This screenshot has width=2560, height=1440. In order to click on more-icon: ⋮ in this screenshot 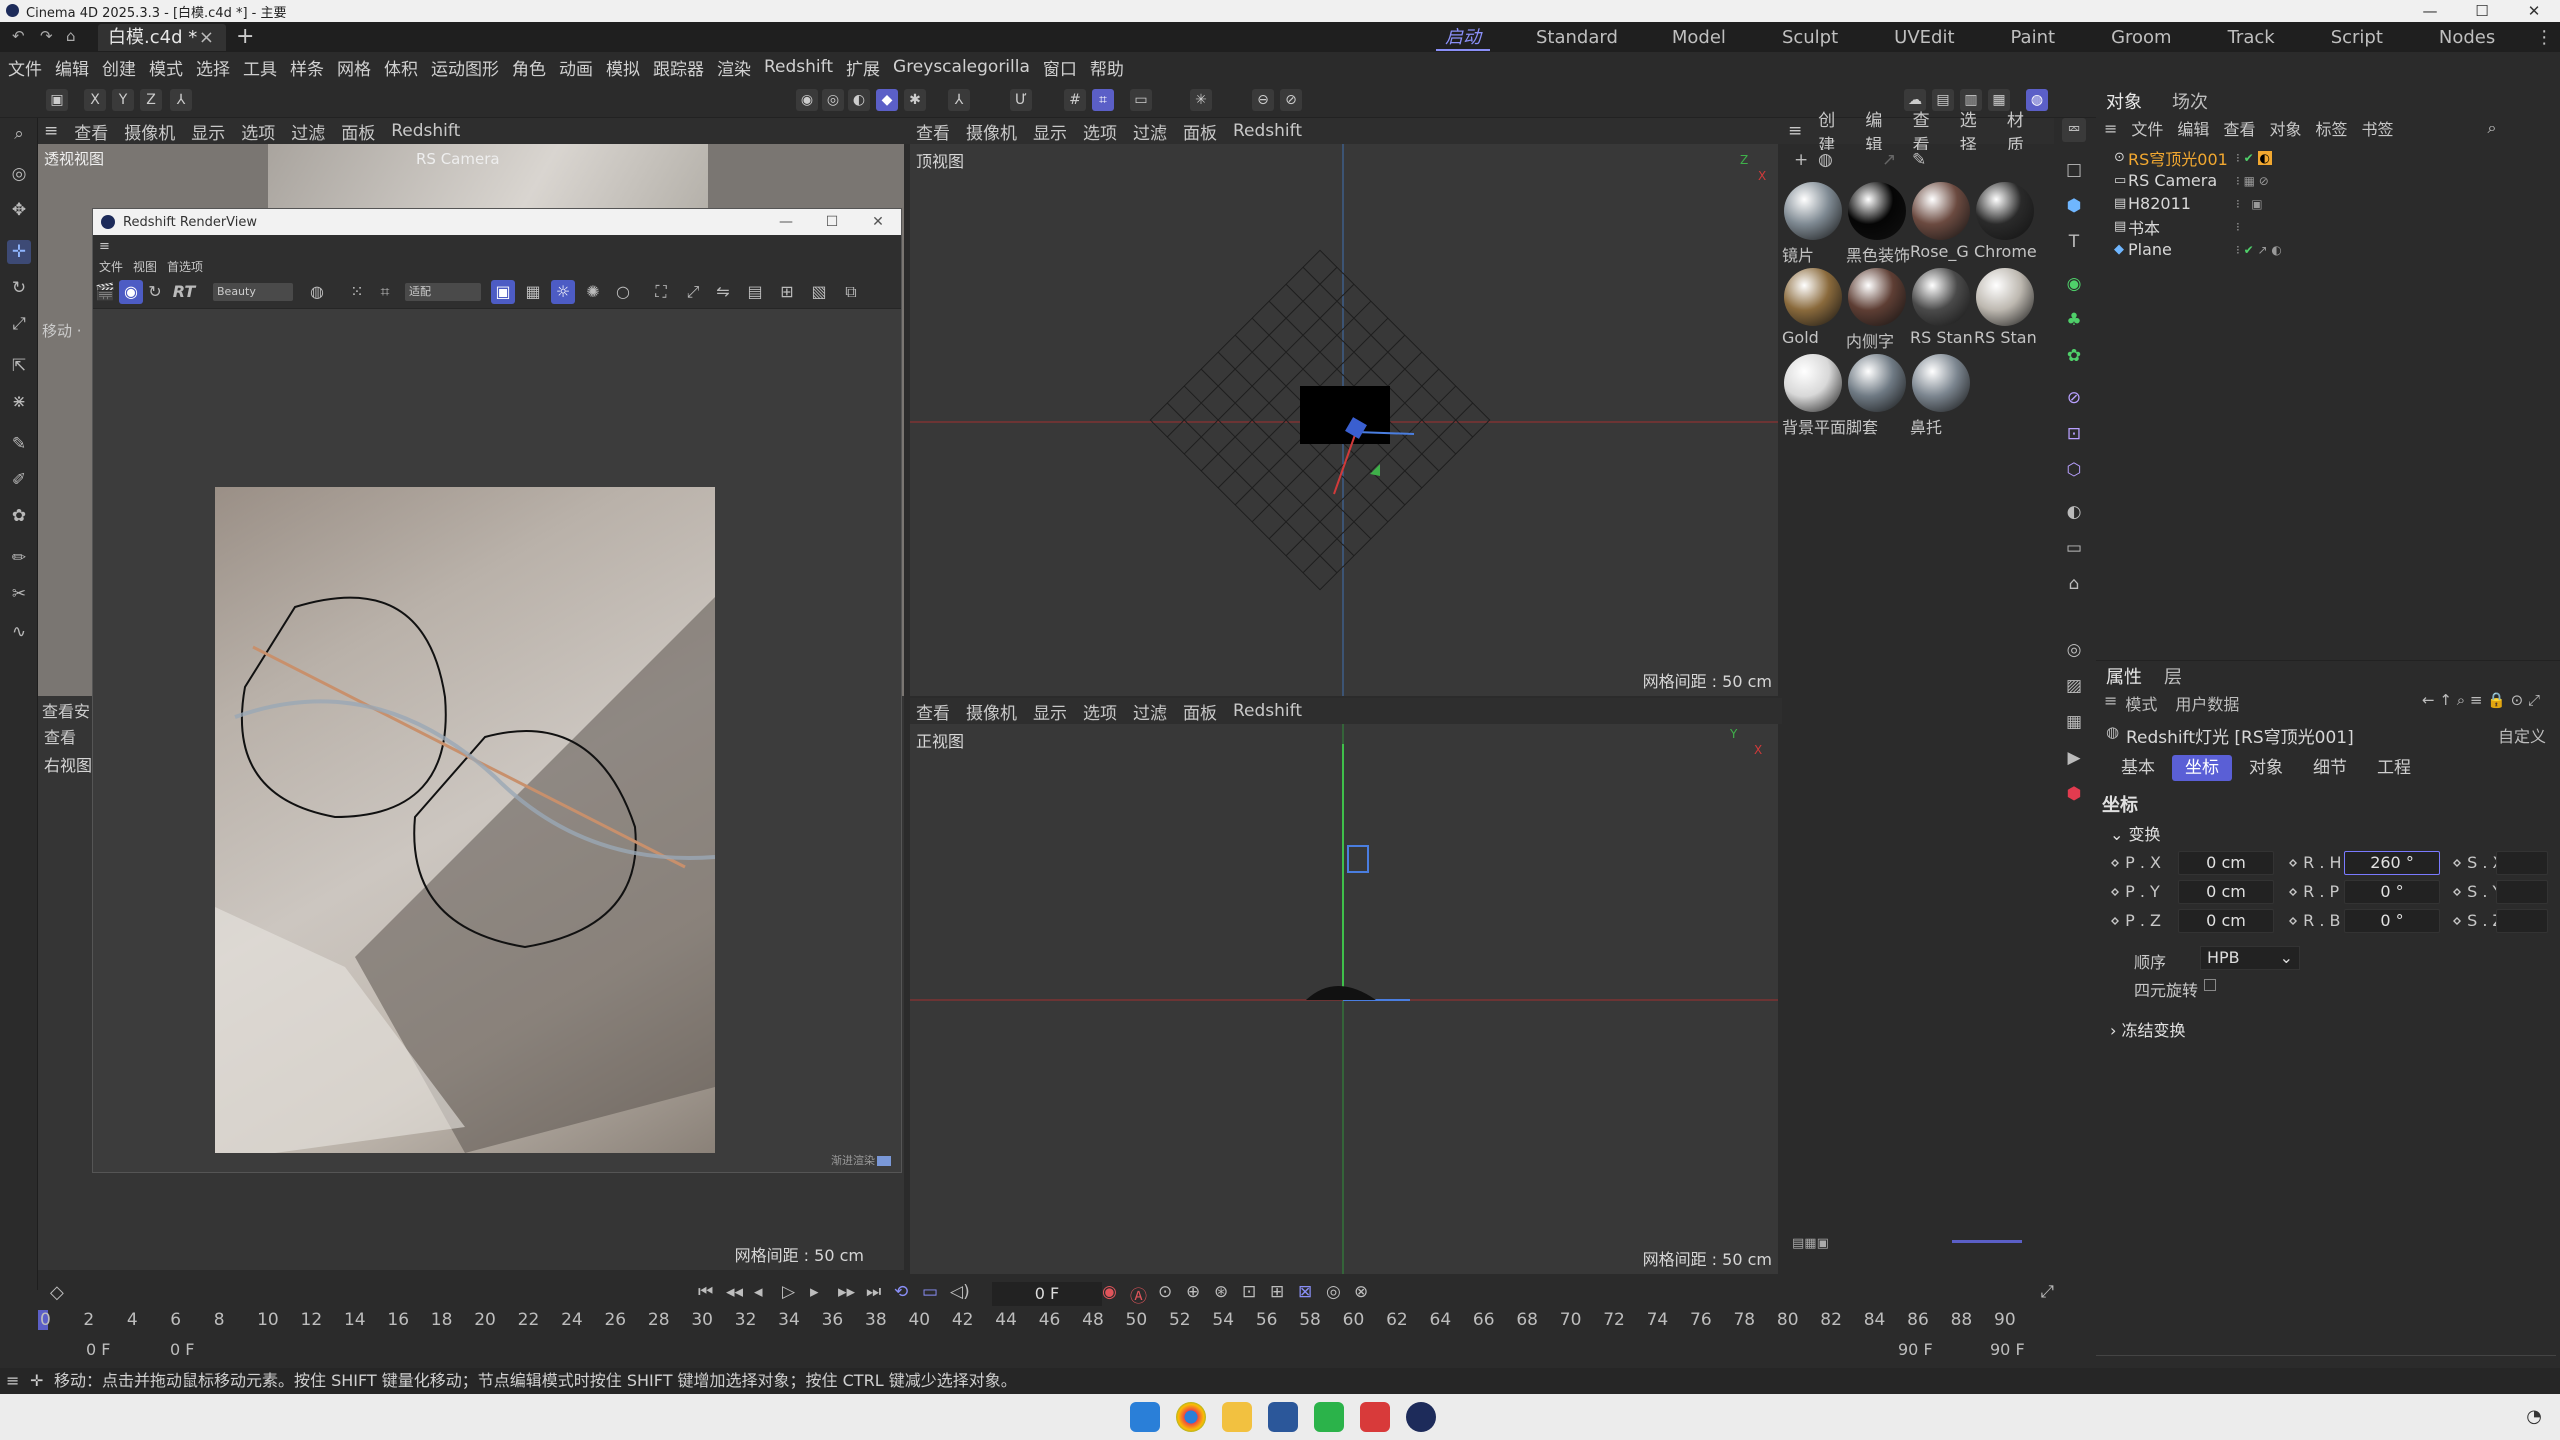, I will do `click(2544, 37)`.